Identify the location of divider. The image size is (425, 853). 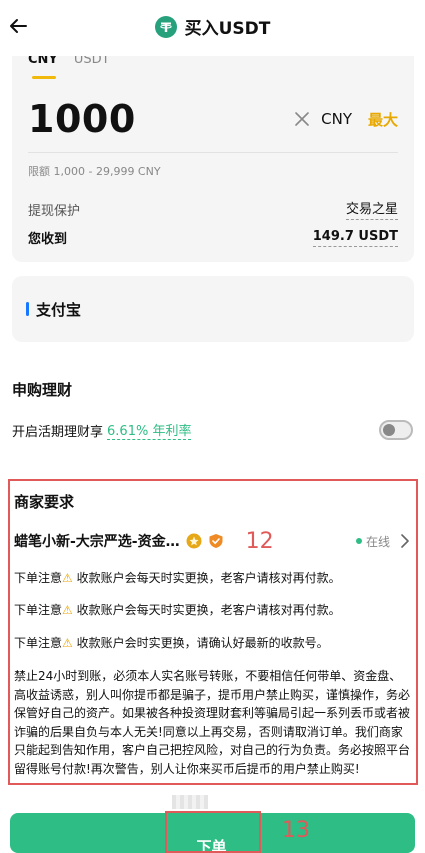
(213, 152).